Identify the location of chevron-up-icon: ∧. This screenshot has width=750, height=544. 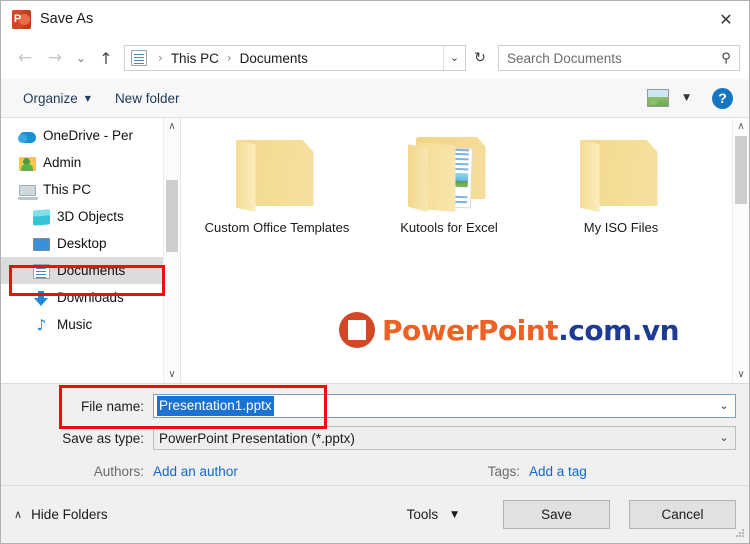
(18, 514).